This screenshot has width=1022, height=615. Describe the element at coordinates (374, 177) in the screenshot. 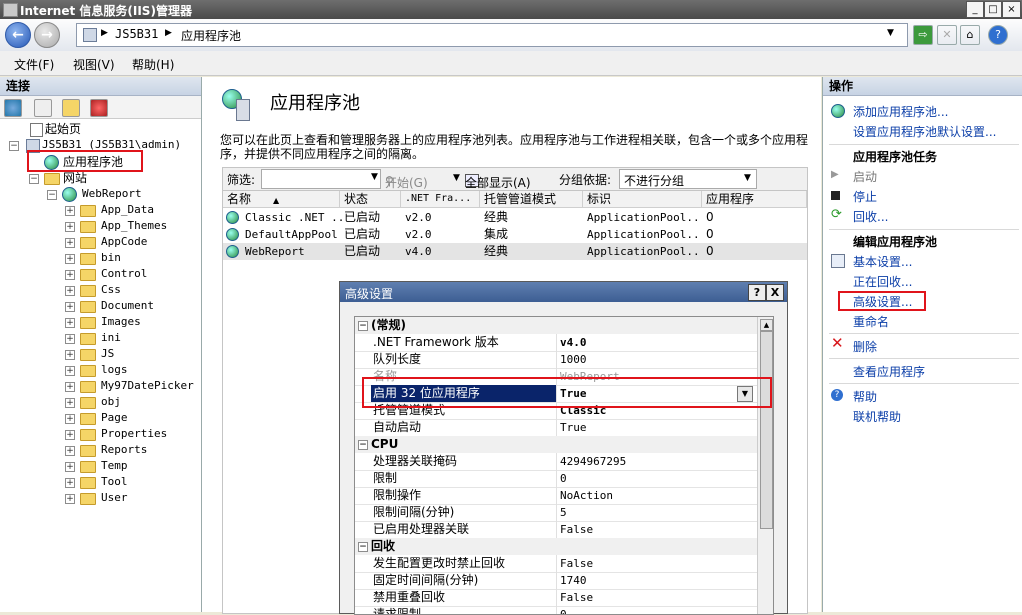

I see `filter-dropdown-icon: ▼` at that location.